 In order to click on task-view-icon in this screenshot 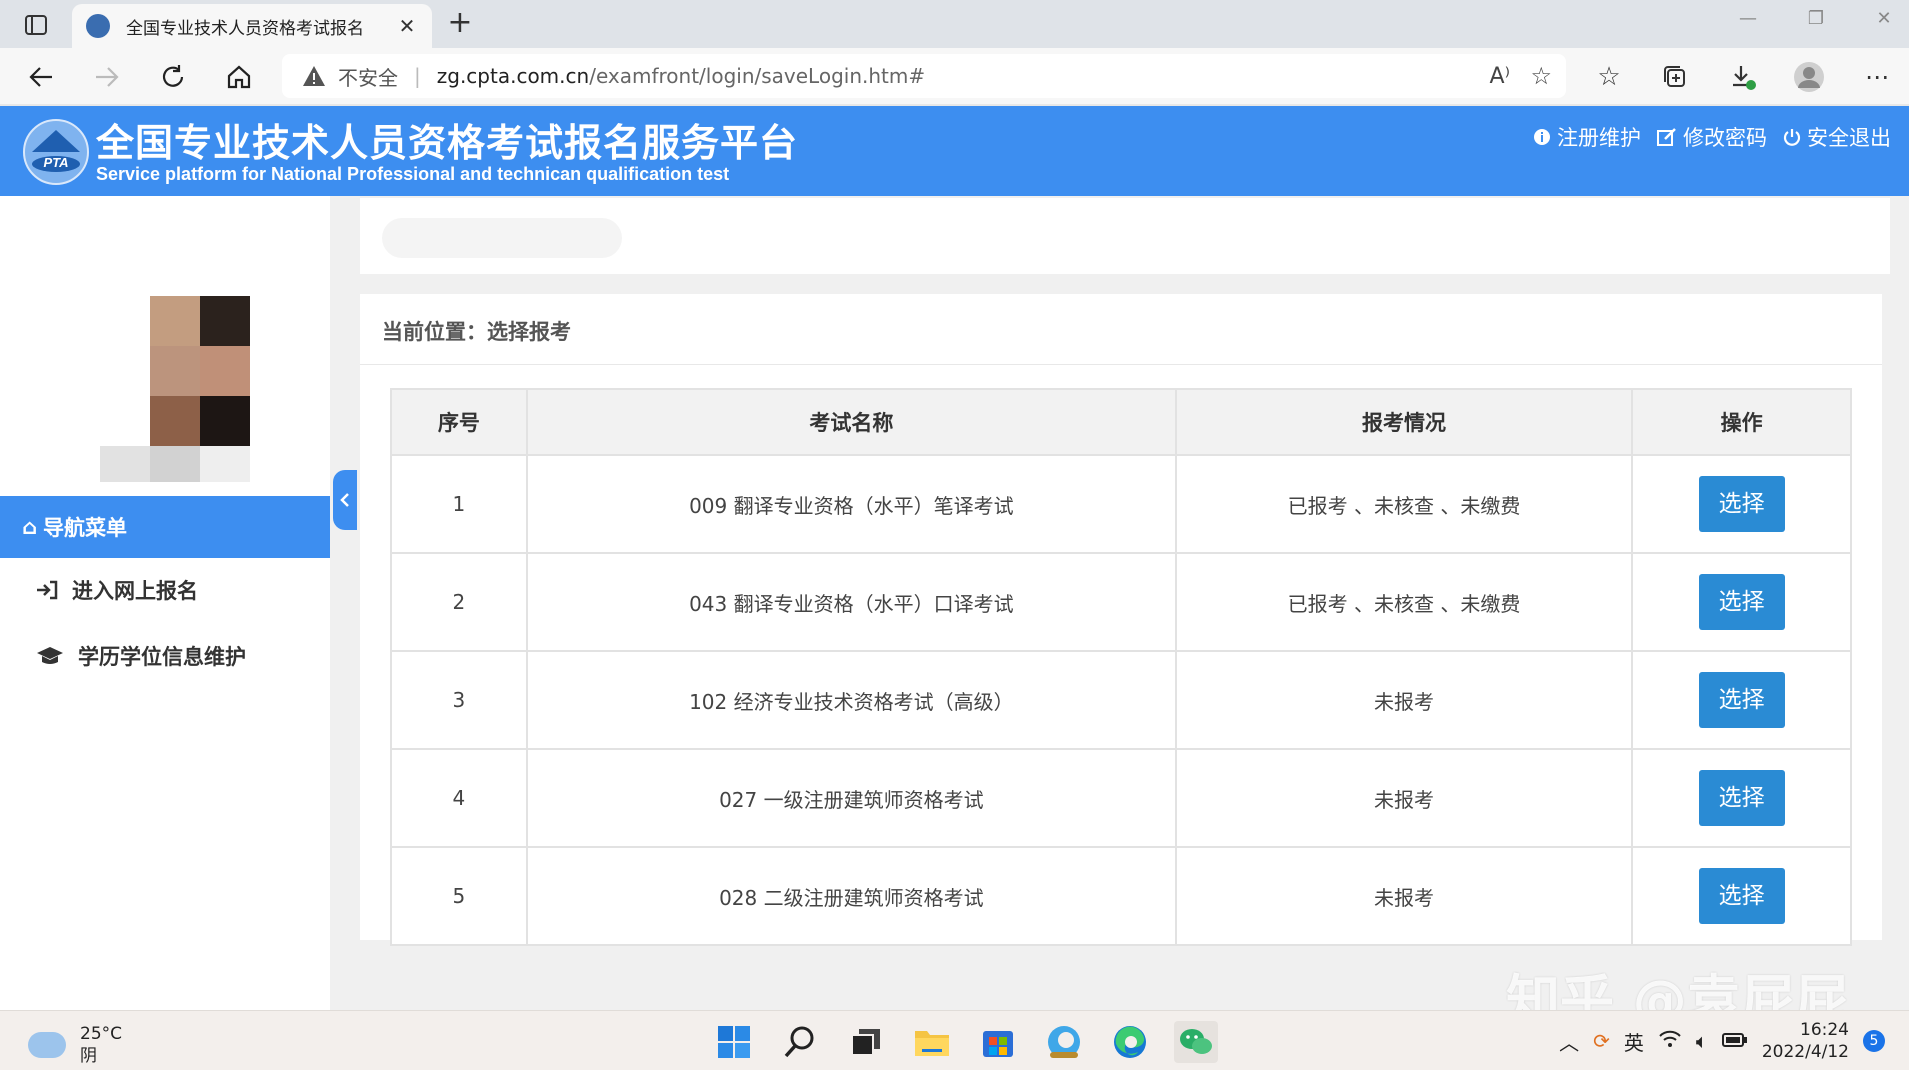, I will do `click(866, 1042)`.